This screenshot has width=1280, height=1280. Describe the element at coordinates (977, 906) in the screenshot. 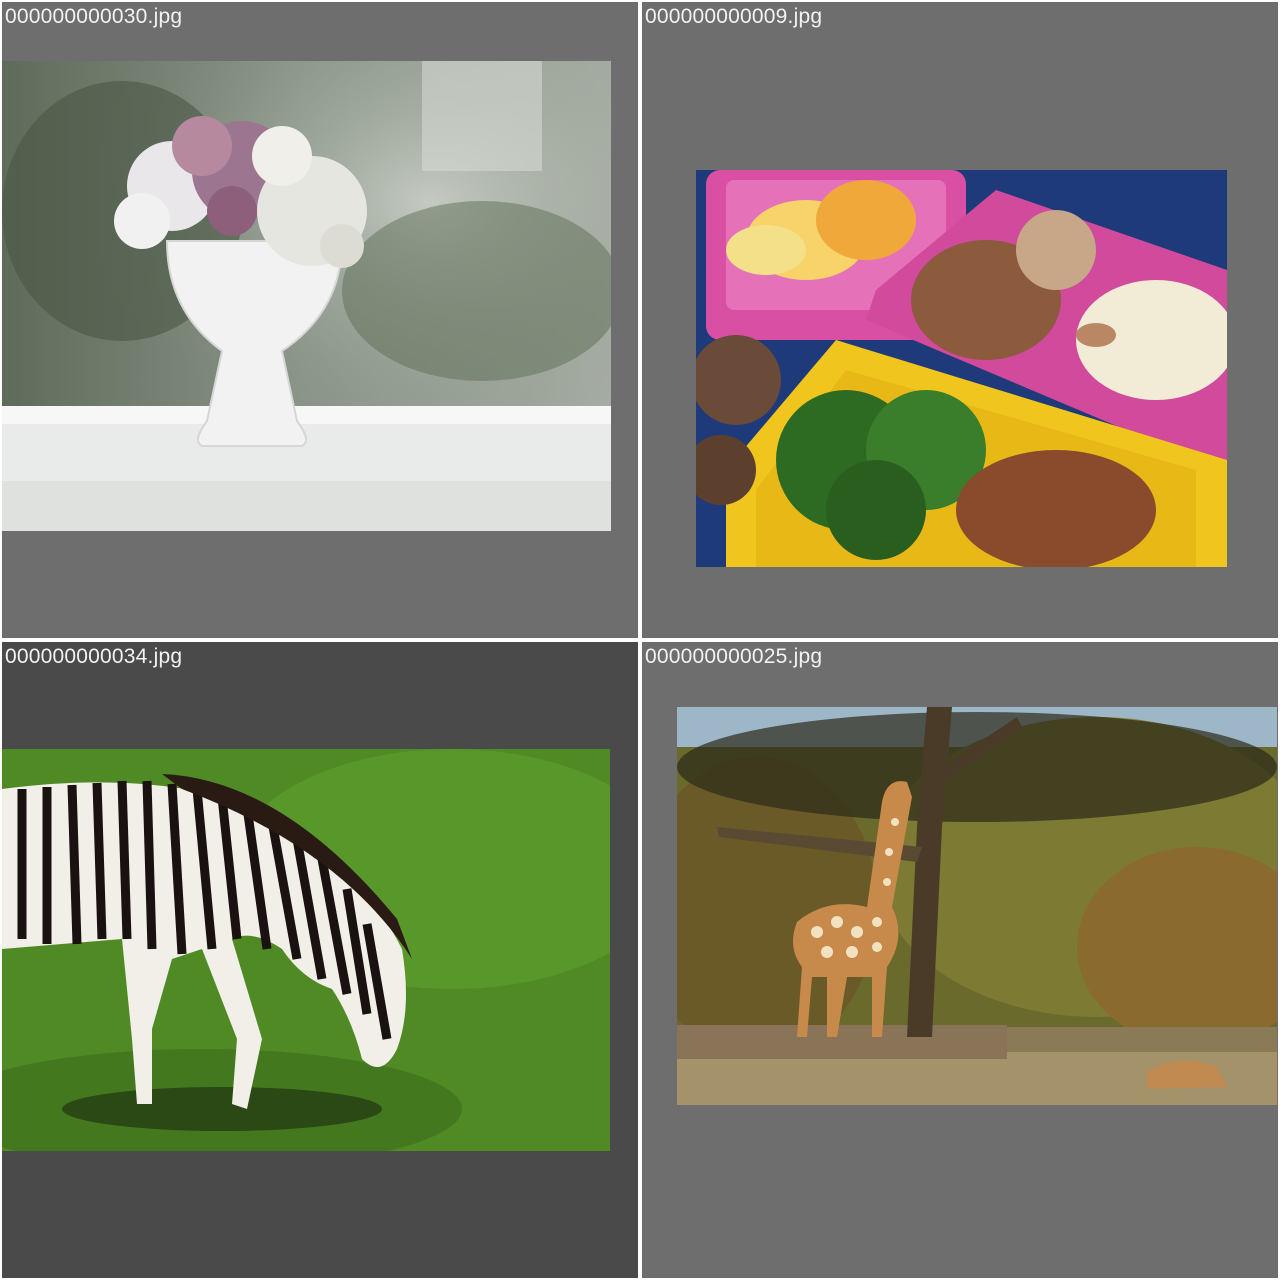

I see `giraffe-photo` at that location.